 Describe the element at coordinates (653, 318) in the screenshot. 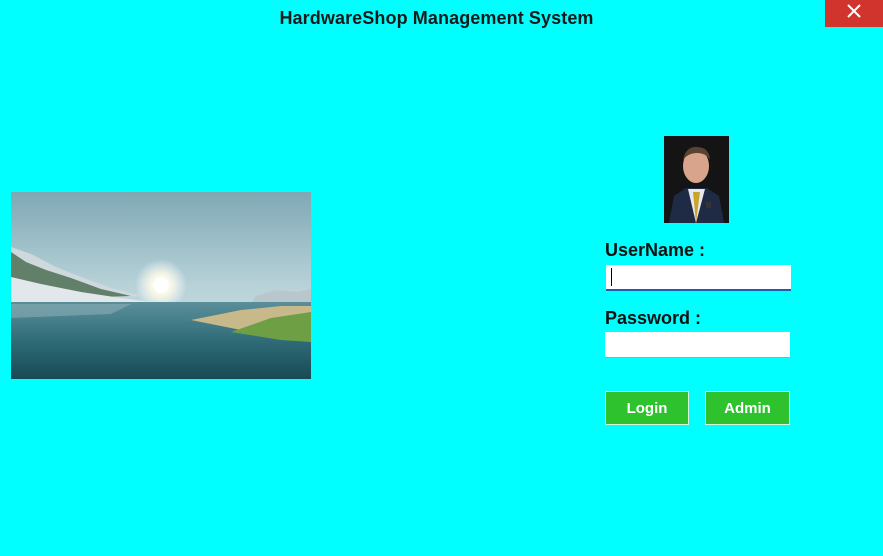

I see `password-label: Password :` at that location.